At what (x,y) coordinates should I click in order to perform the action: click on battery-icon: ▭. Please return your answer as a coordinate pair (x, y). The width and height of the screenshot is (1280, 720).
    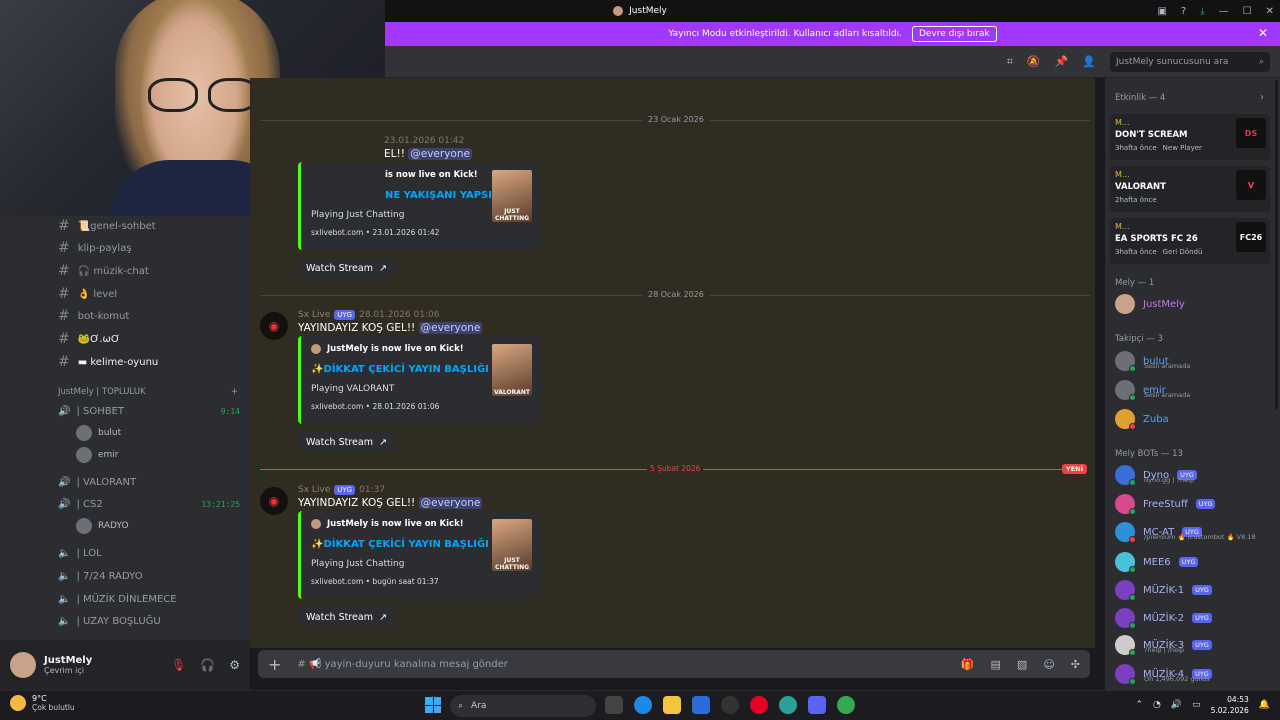
    Looking at the image, I should click on (1196, 705).